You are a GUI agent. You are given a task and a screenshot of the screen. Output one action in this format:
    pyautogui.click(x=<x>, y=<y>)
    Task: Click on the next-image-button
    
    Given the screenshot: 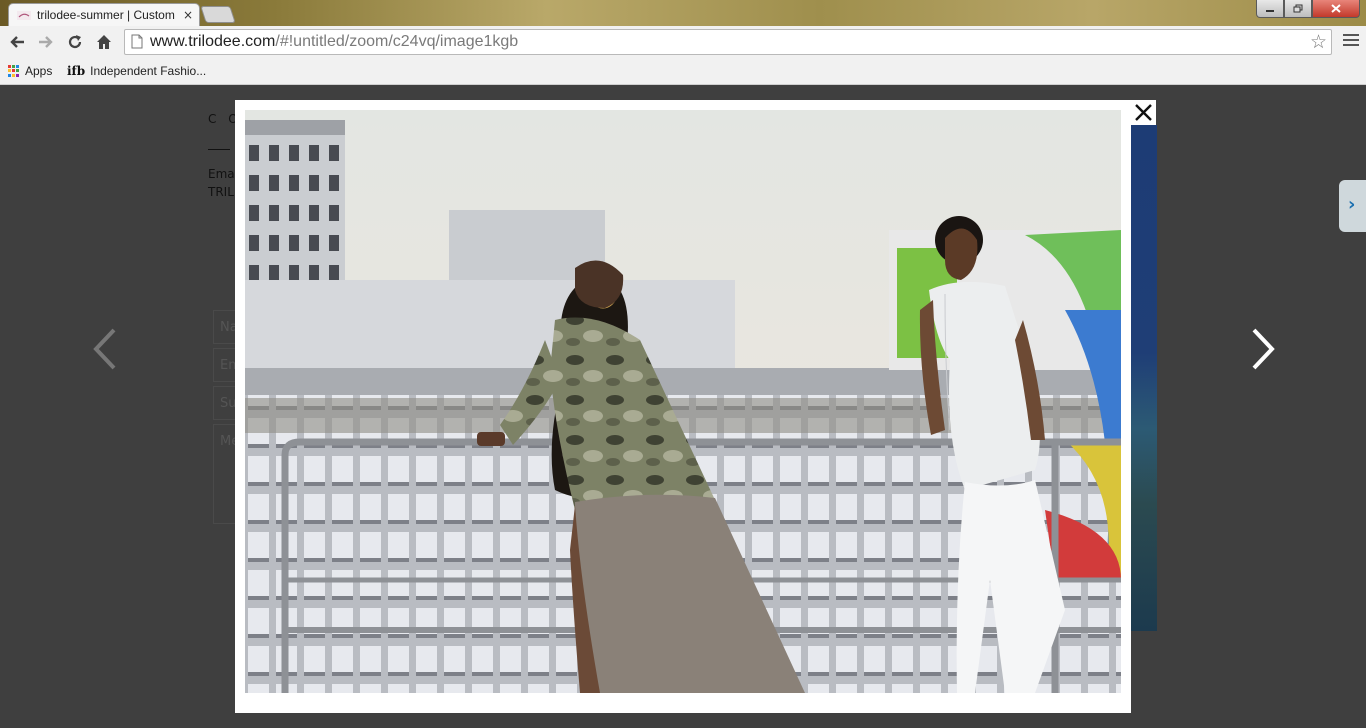 What is the action you would take?
    pyautogui.click(x=1263, y=349)
    